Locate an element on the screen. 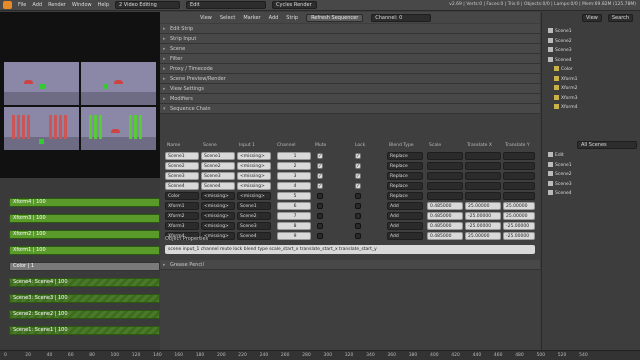  row-name: Xform1 is located at coordinates (182, 206).